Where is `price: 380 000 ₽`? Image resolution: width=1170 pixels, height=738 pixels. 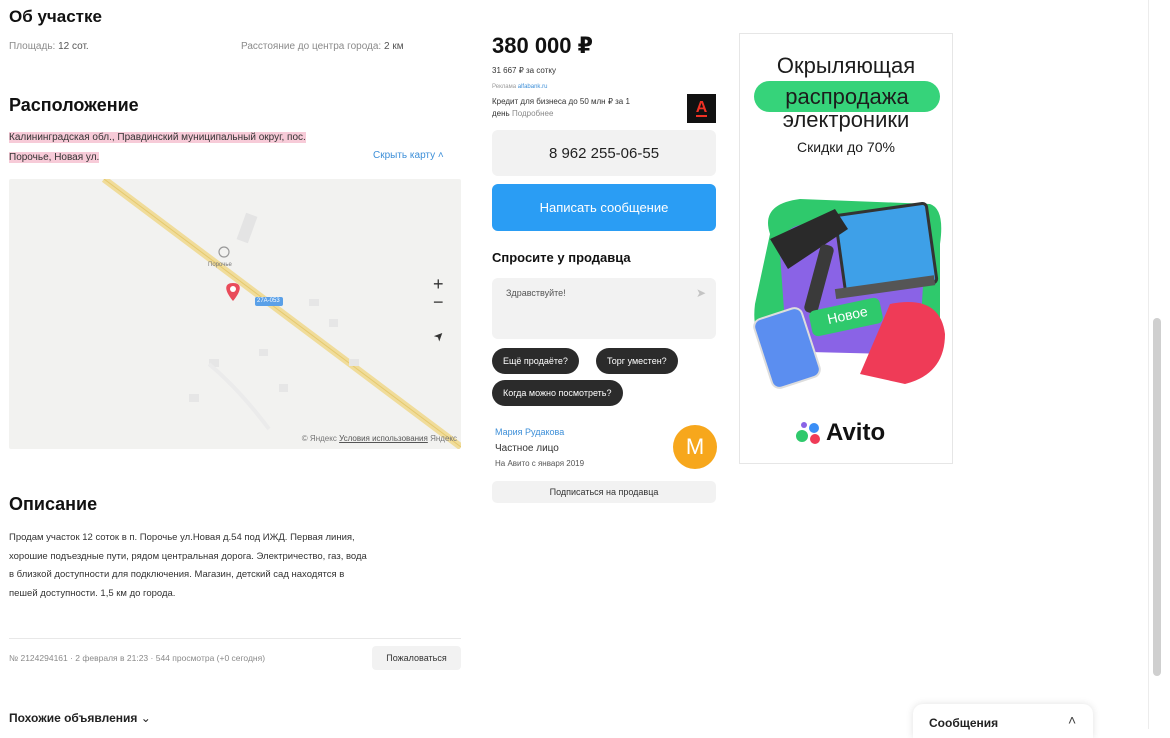
price: 380 000 ₽ is located at coordinates (542, 45).